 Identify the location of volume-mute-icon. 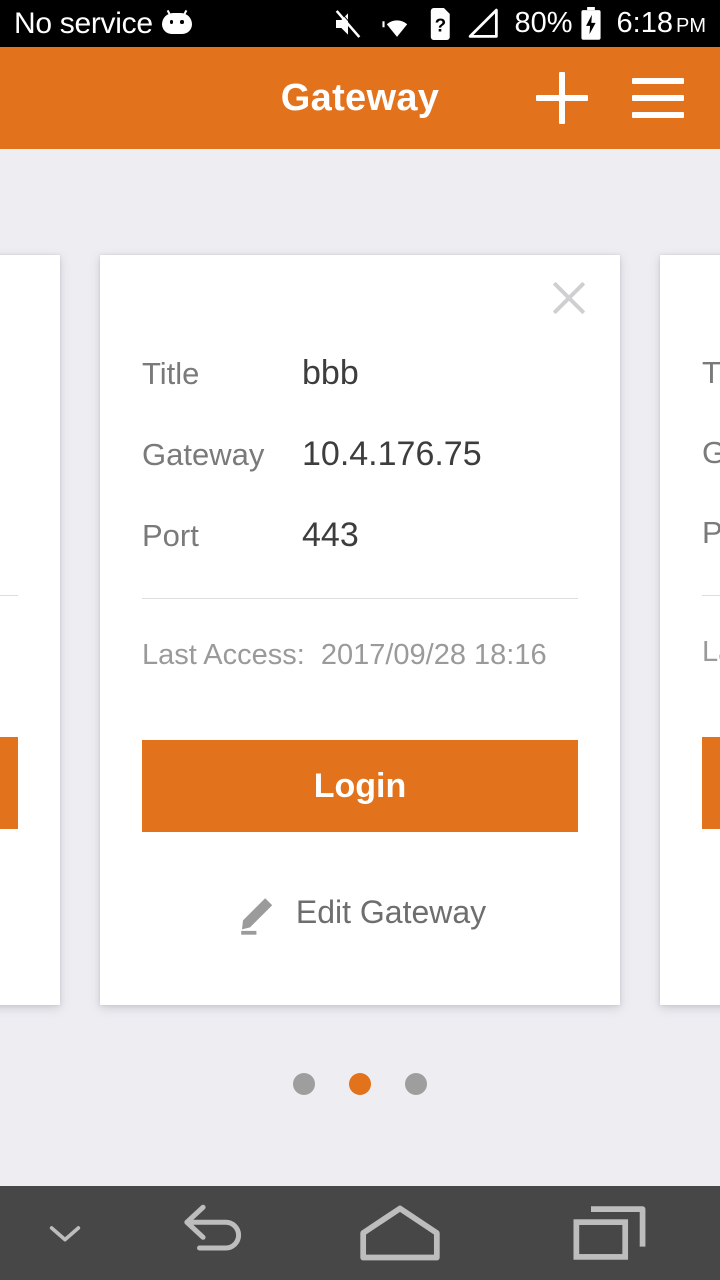
(348, 23).